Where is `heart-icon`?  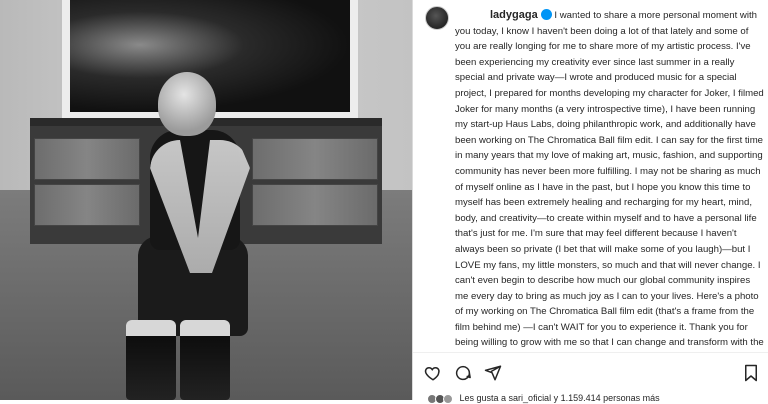 heart-icon is located at coordinates (432, 373).